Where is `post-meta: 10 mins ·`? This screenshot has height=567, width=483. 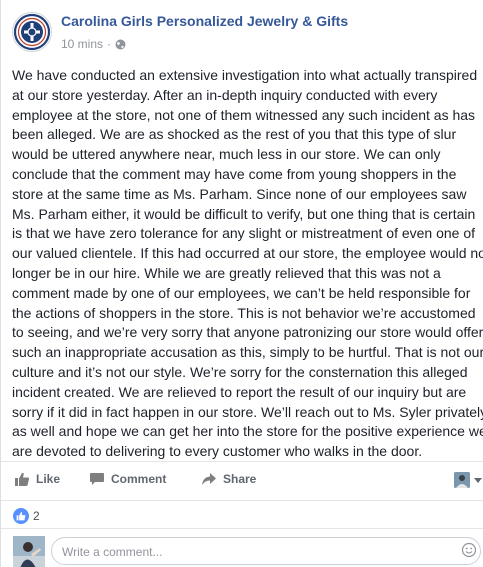 post-meta: 10 mins · is located at coordinates (93, 44).